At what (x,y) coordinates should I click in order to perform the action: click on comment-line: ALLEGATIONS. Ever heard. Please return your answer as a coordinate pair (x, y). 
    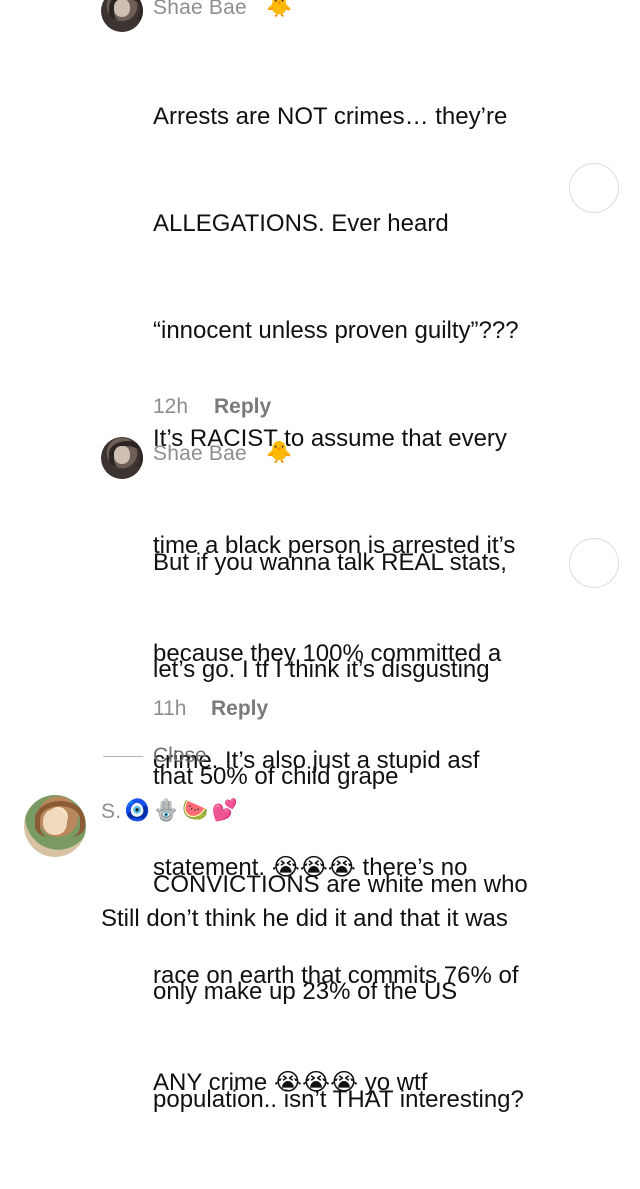
    Looking at the image, I should click on (301, 223).